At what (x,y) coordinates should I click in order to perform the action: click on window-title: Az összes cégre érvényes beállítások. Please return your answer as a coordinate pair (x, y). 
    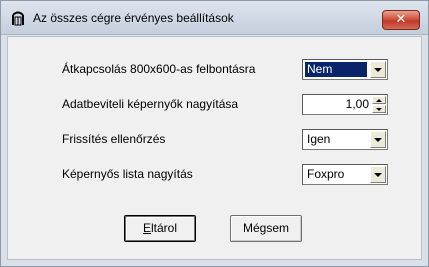
    Looking at the image, I should click on (133, 18).